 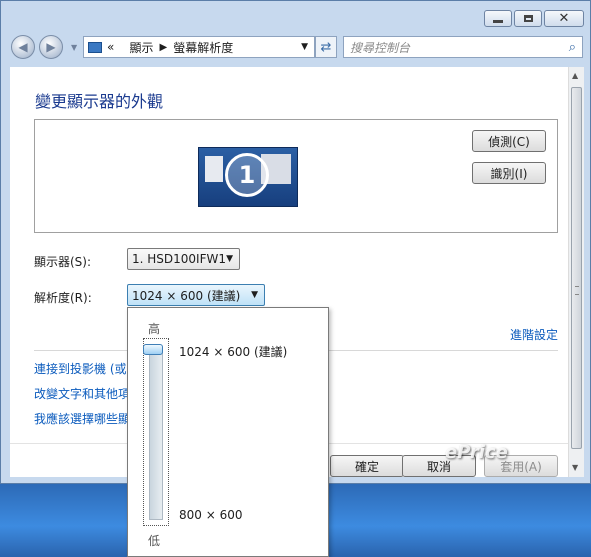 I want to click on resolution-label: 解析度(R):, so click(x=63, y=298).